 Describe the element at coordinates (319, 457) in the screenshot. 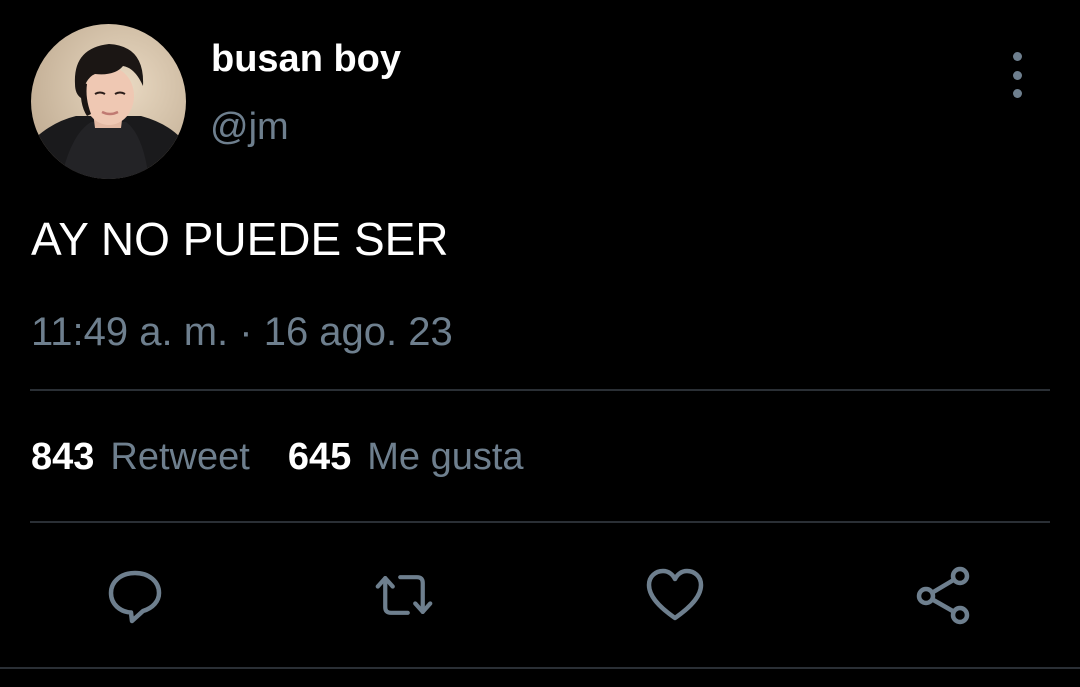

I see `likes-count: 645` at that location.